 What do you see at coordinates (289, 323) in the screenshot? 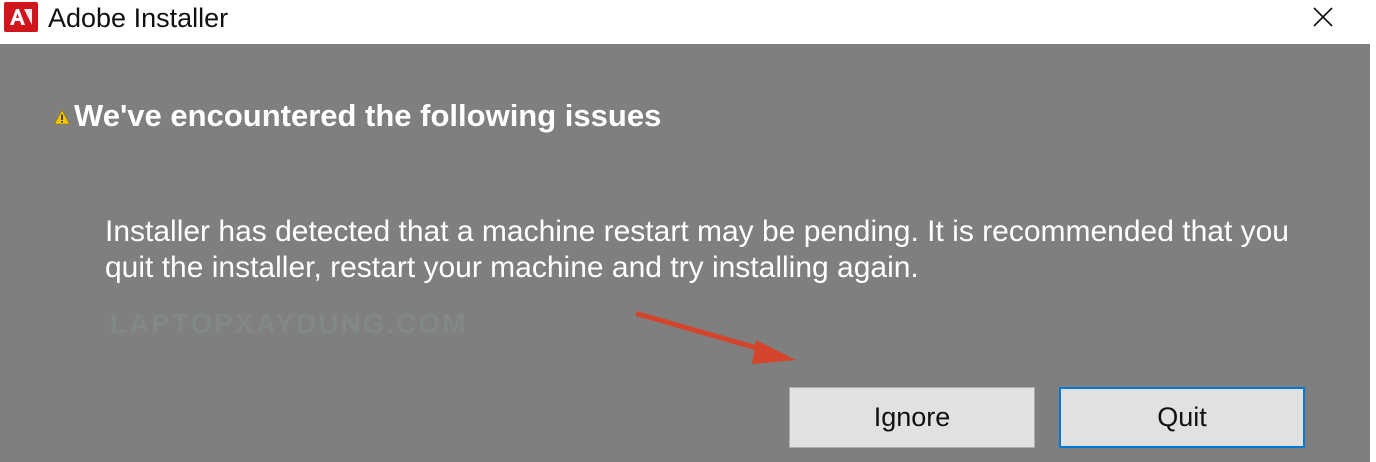
I see `watermark-text: LAPTOPXAYDUNG.COM` at bounding box center [289, 323].